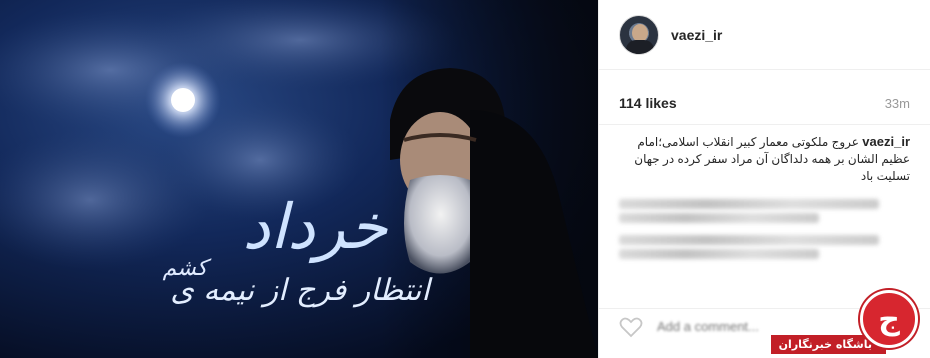 The width and height of the screenshot is (930, 358). I want to click on username-link: vaezi_ir, so click(696, 35).